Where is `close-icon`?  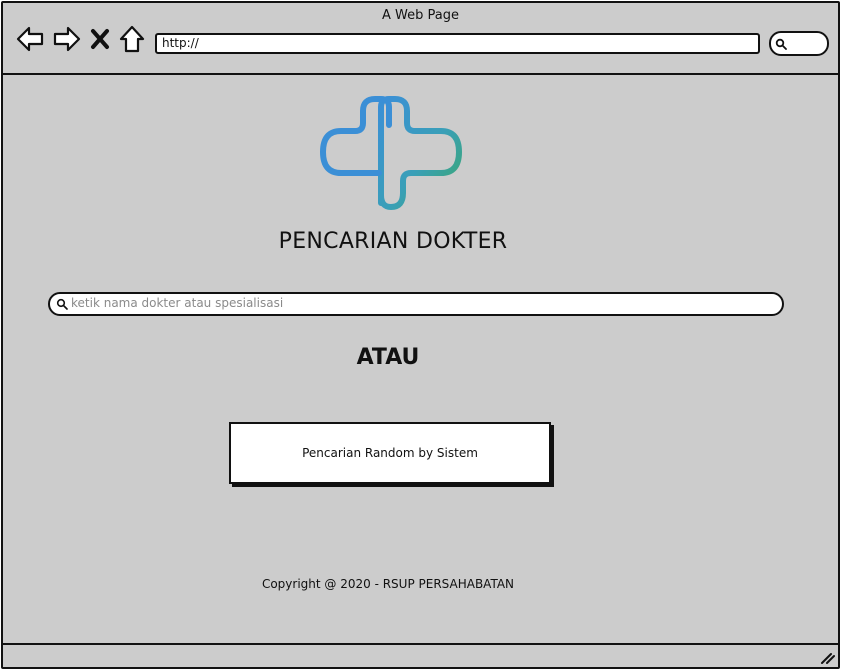
close-icon is located at coordinates (100, 39).